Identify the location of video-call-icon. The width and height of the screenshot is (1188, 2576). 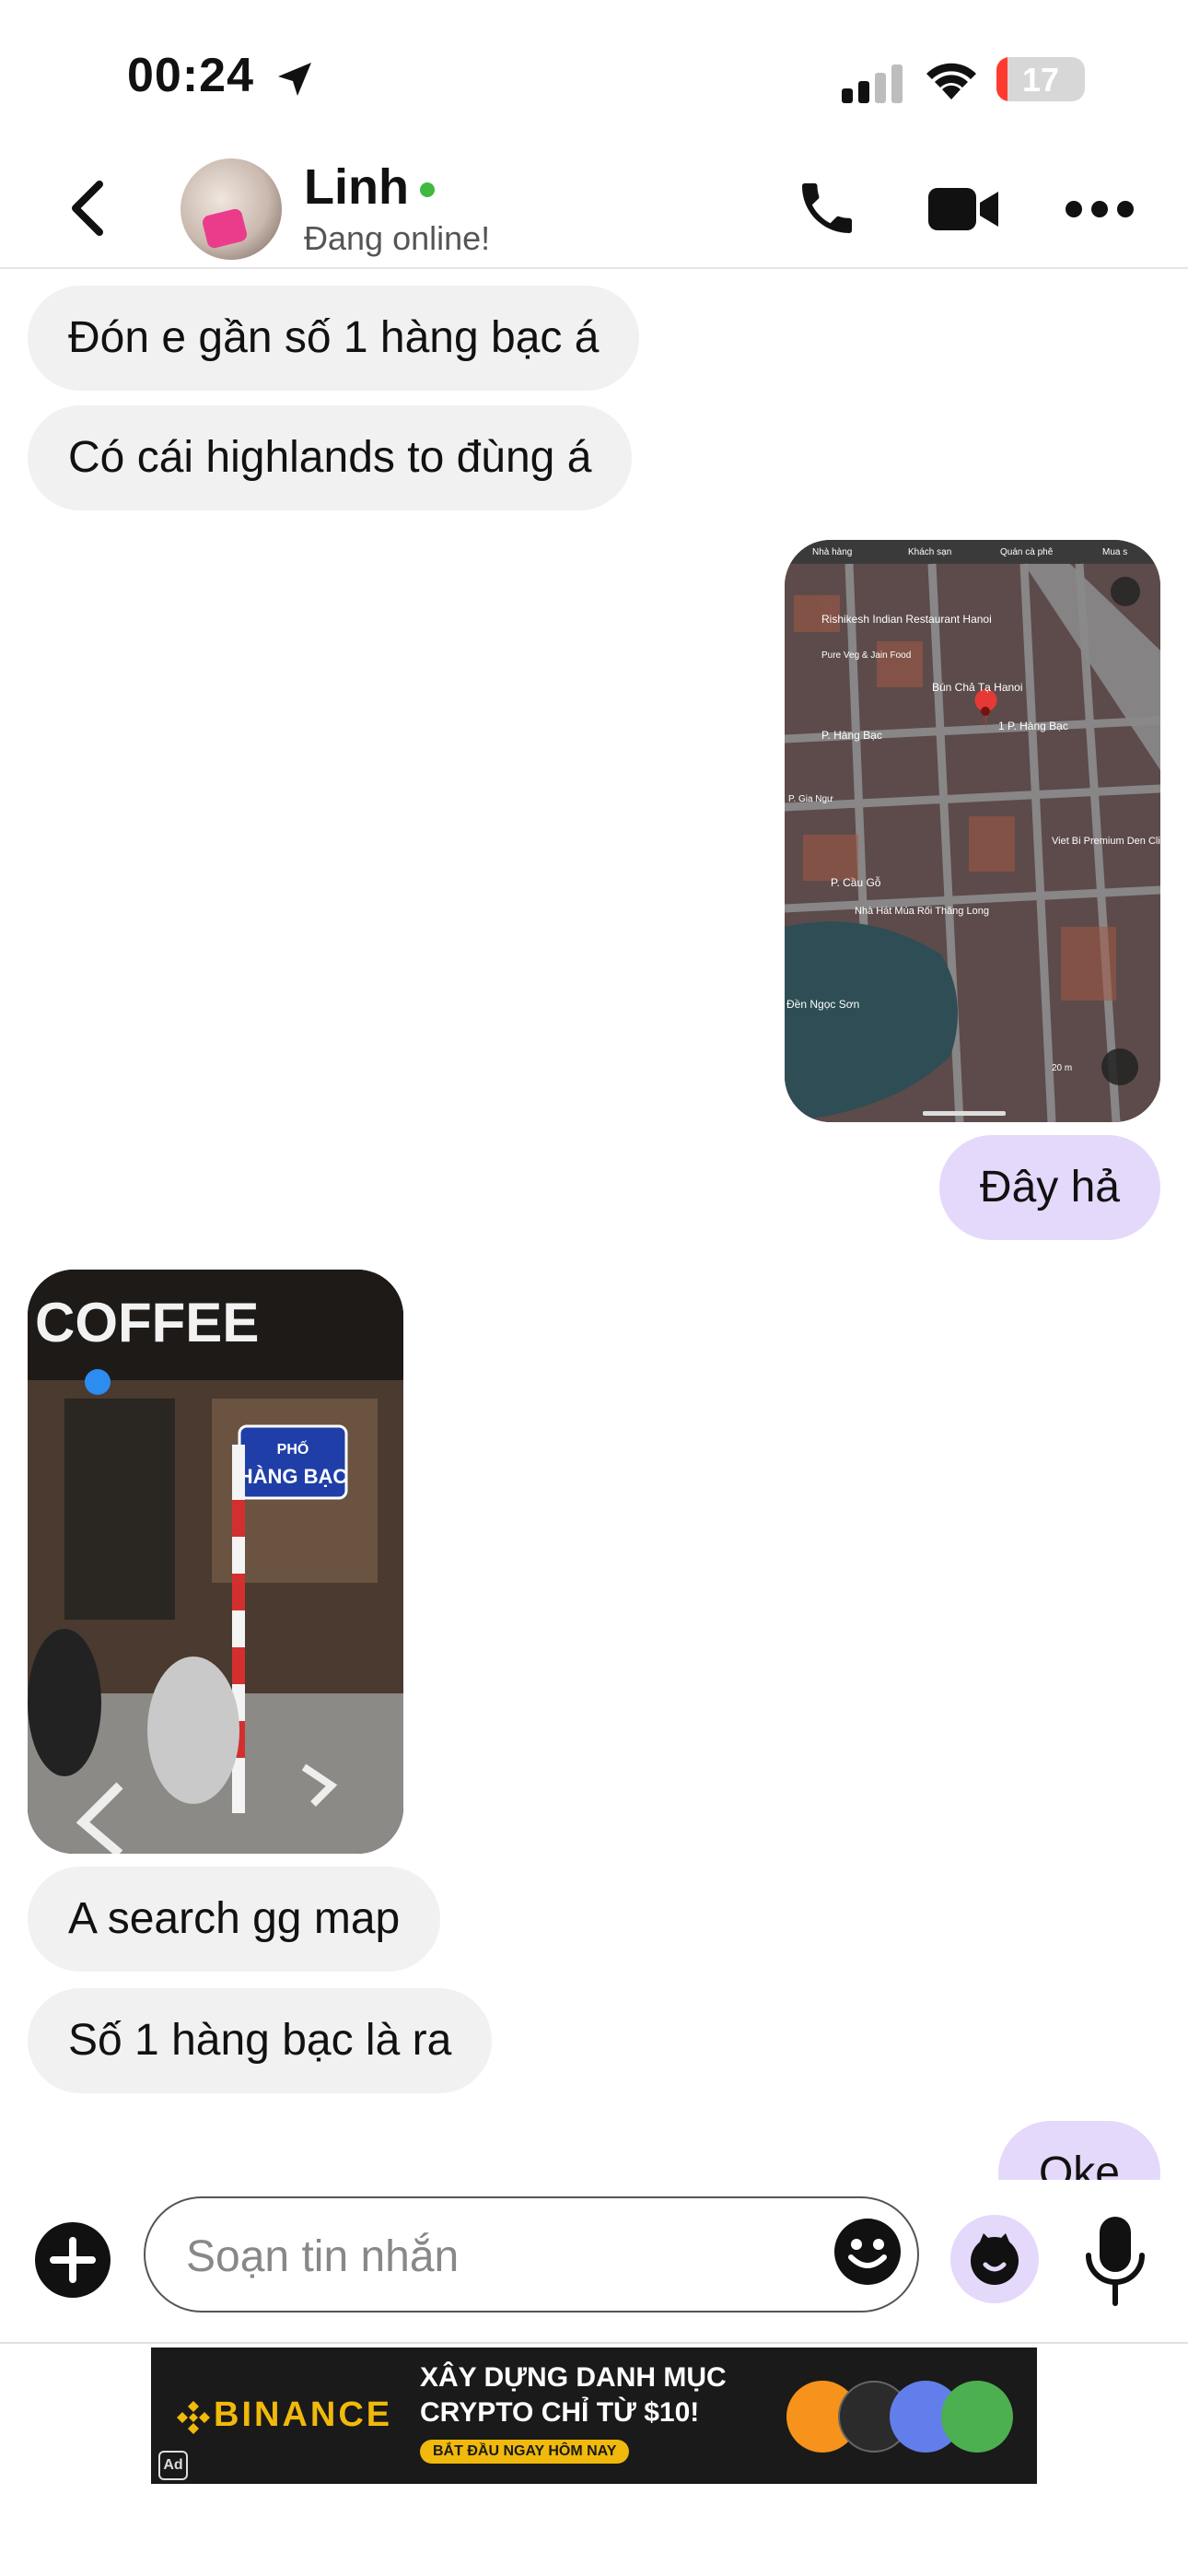
(963, 209).